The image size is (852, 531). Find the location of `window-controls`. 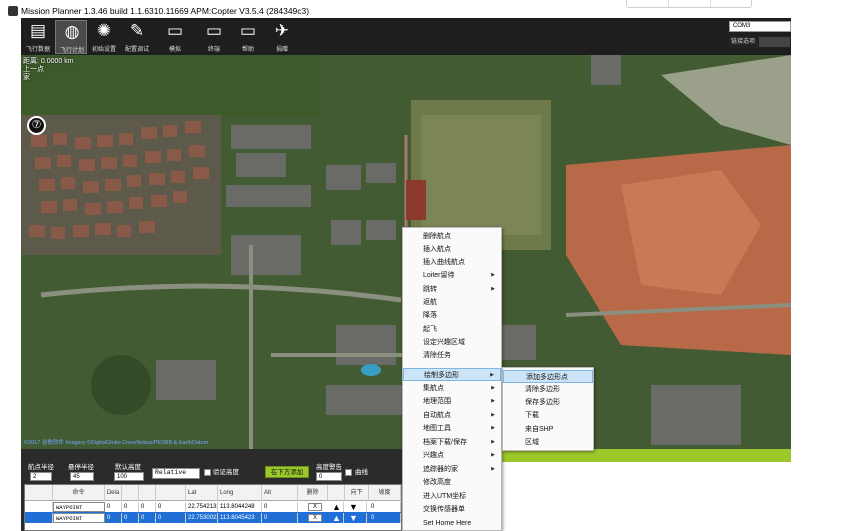

window-controls is located at coordinates (689, 4).